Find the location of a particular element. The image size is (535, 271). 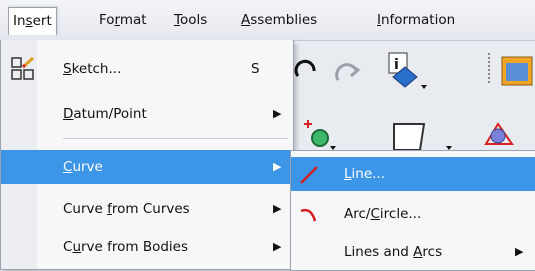

menu-item-curve-label: Curve is located at coordinates (83, 167).